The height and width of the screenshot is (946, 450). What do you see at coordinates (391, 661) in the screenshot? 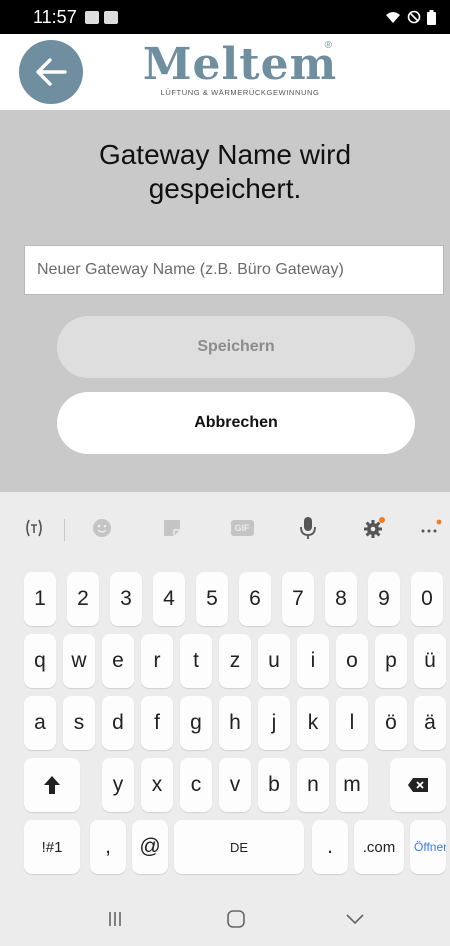
I see `key-p: p` at bounding box center [391, 661].